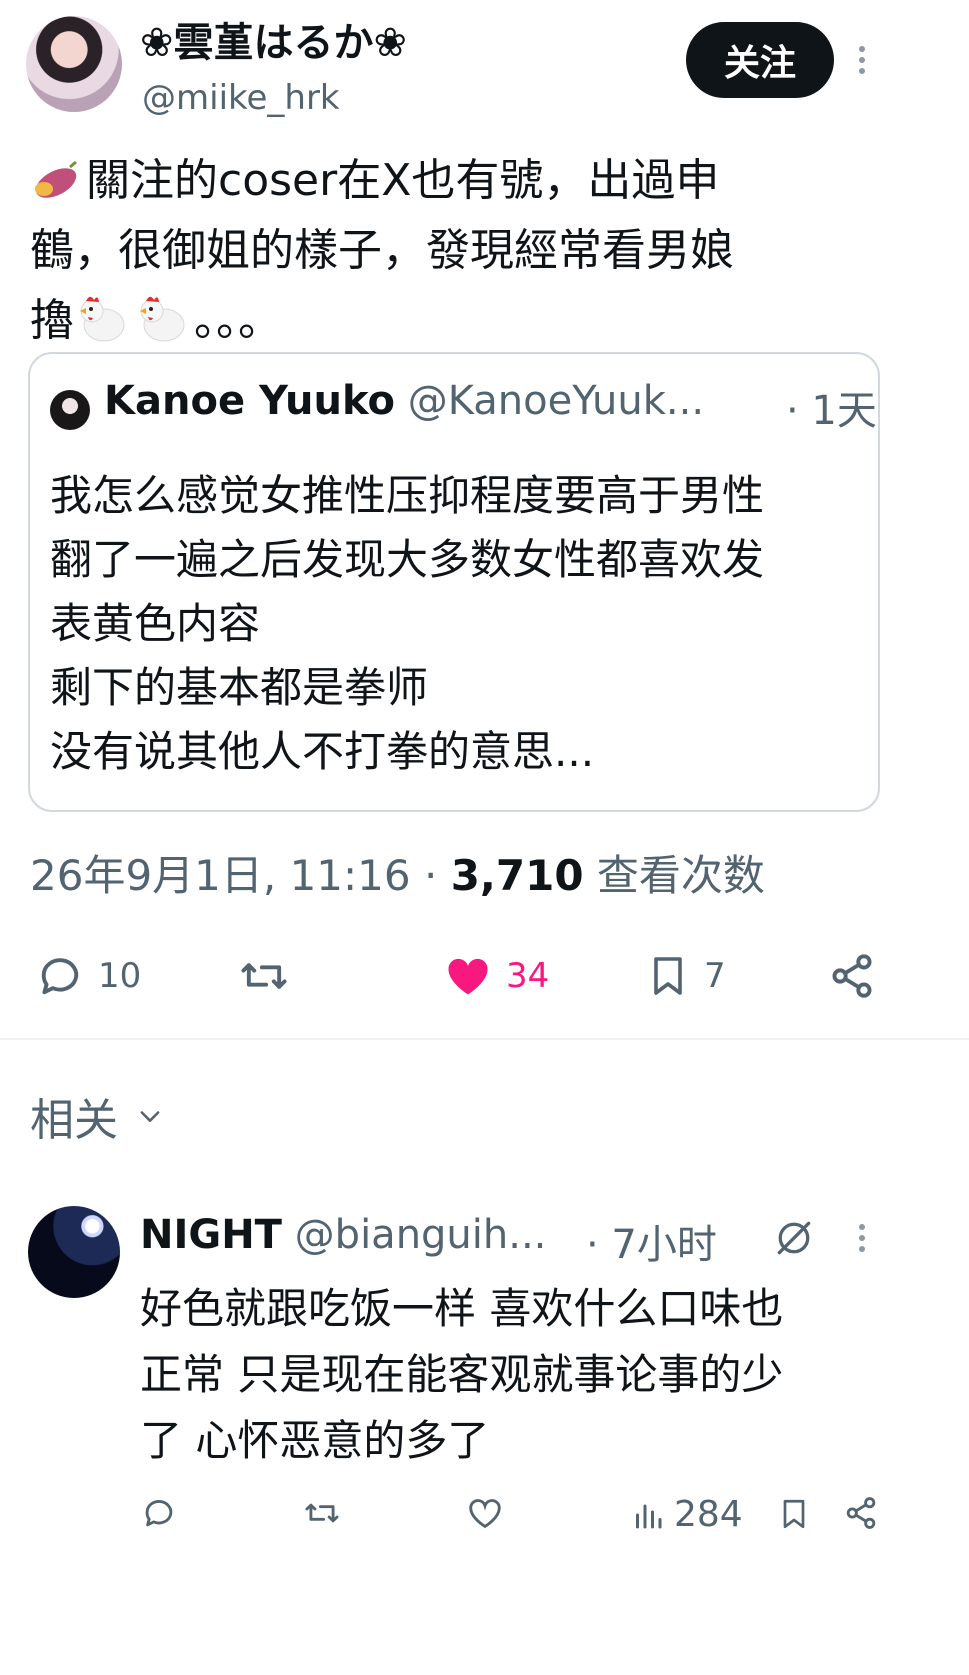 This screenshot has width=969, height=1675. What do you see at coordinates (87, 976) in the screenshot?
I see `reply-action: 10` at bounding box center [87, 976].